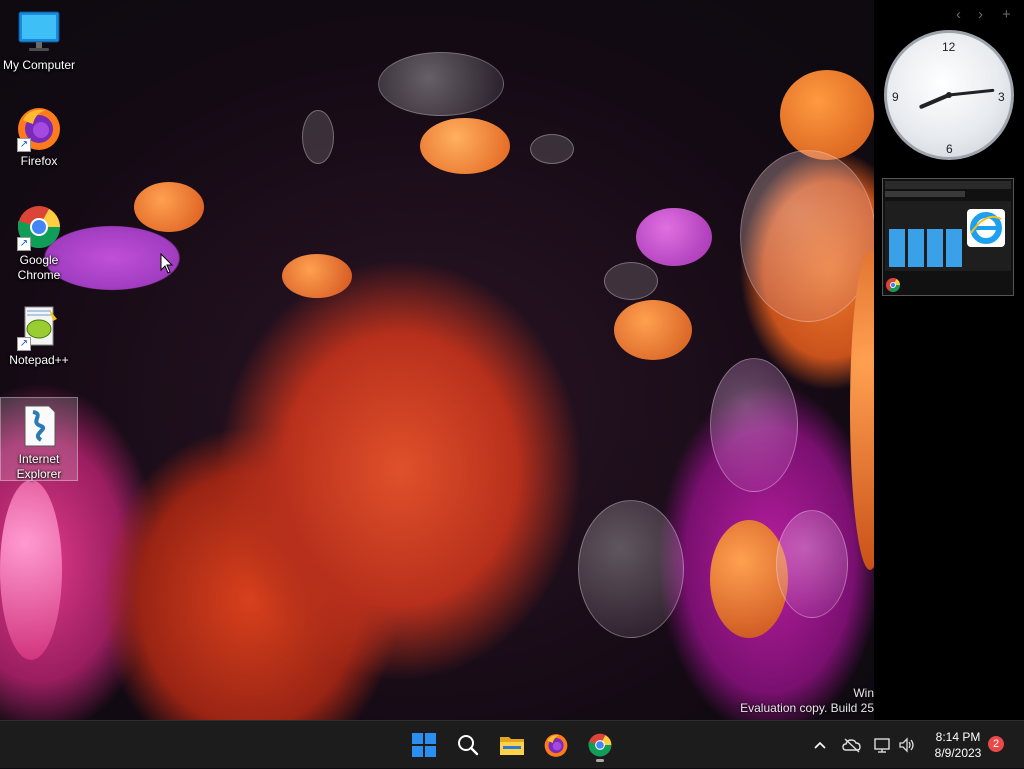 The height and width of the screenshot is (769, 1024). Describe the element at coordinates (996, 744) in the screenshot. I see `notification-badge: 2` at that location.